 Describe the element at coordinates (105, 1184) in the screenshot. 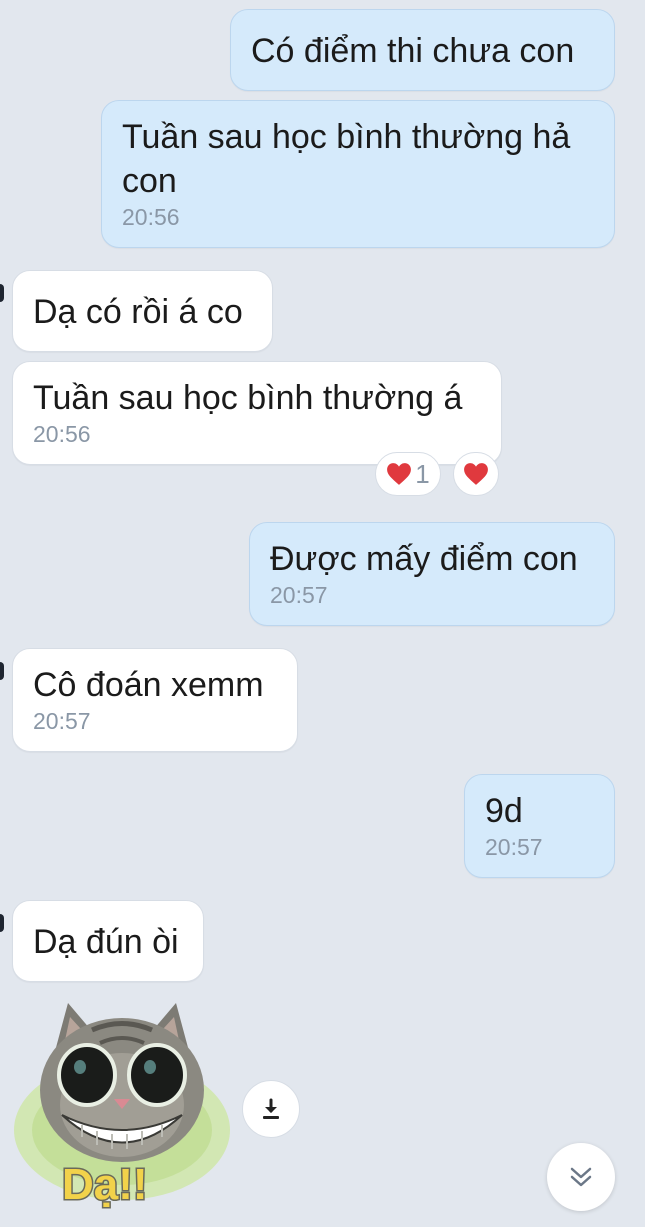

I see `sticker-caption: Dạ!!` at that location.